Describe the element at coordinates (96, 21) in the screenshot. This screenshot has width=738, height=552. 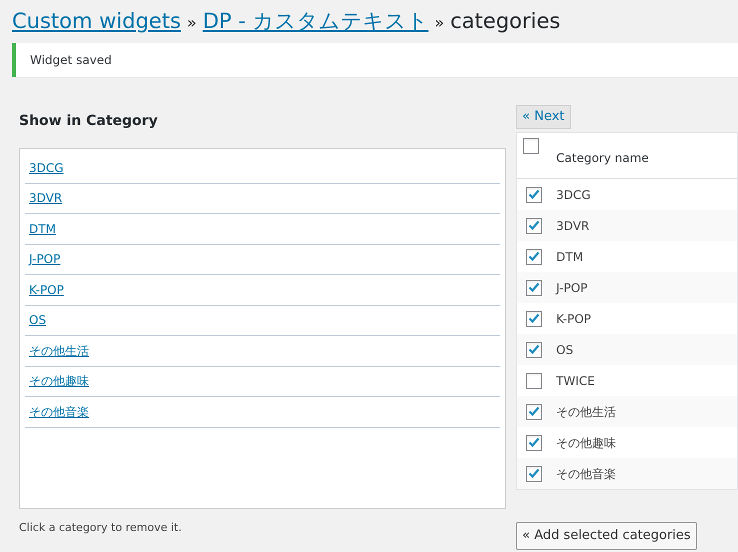
I see `breadcrumb-link: Custom widgets` at that location.